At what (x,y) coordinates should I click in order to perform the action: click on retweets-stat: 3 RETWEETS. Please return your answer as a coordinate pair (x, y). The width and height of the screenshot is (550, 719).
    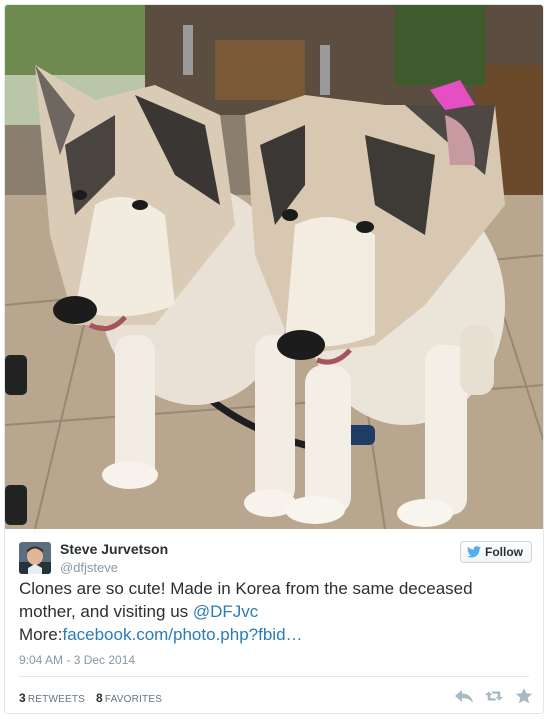
    Looking at the image, I should click on (53, 698).